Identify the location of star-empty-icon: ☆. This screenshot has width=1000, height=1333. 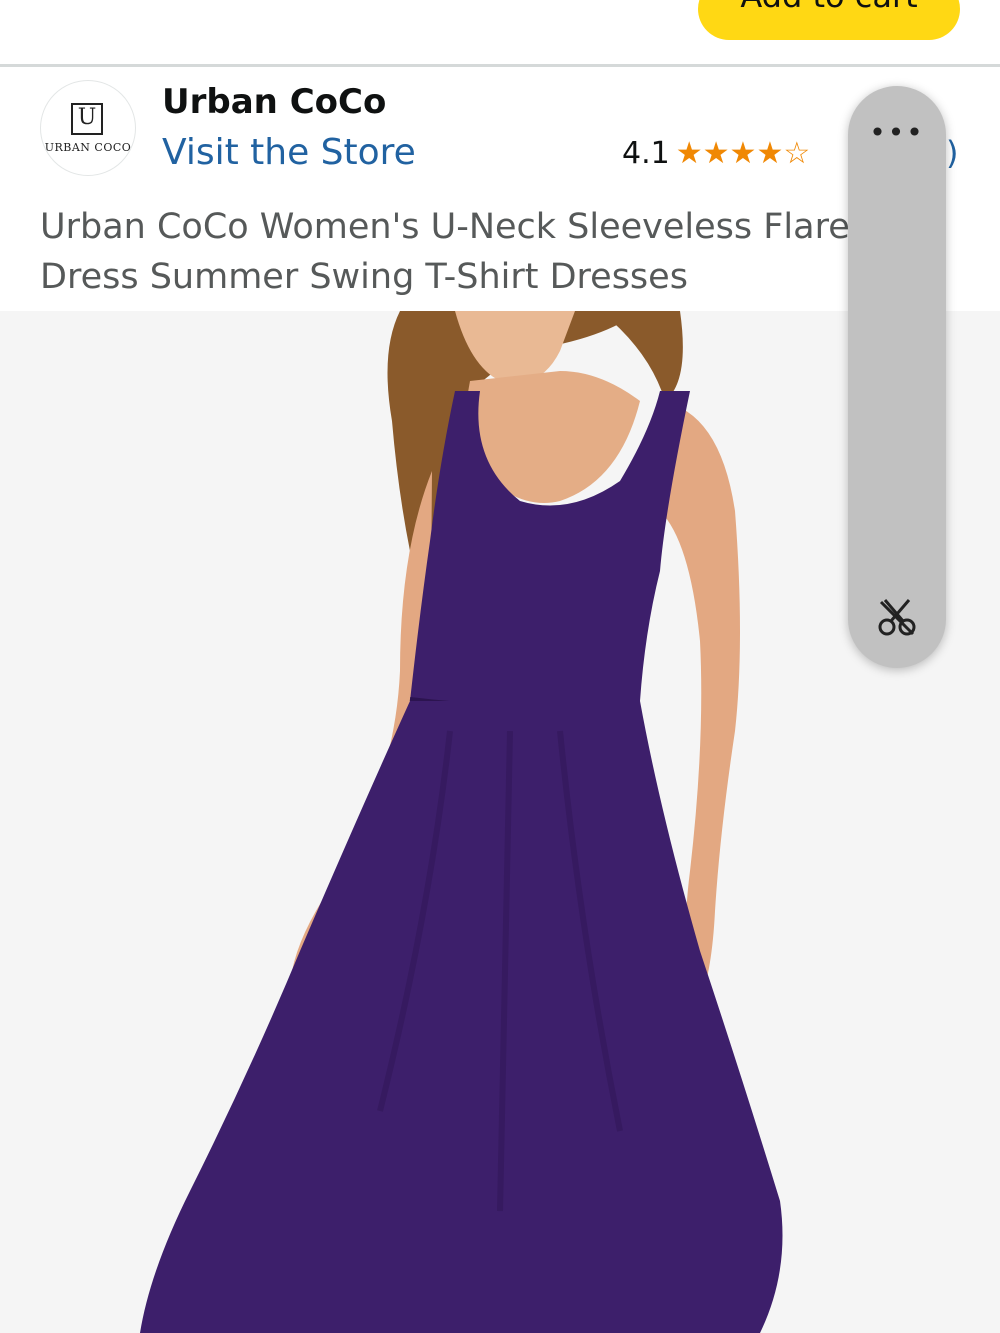
(797, 153).